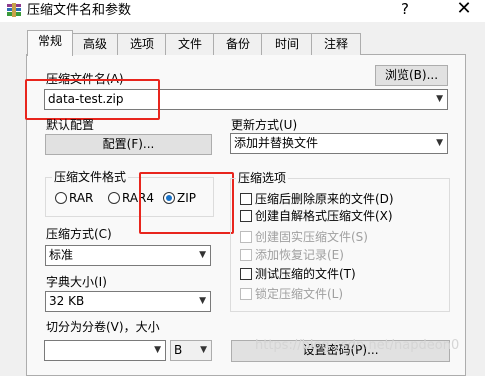 The image size is (485, 376). Describe the element at coordinates (299, 255) in the screenshot. I see `recovery-record-label: 添加恢复记录(E)` at that location.